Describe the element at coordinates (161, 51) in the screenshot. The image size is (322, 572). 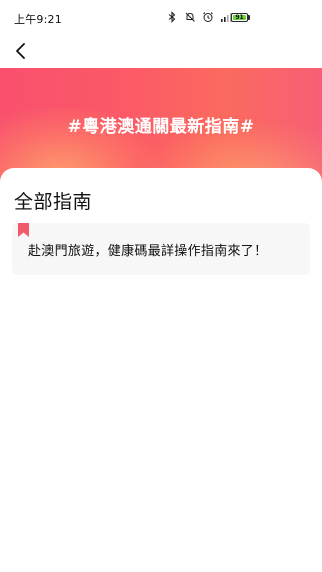
I see `nav-bar` at that location.